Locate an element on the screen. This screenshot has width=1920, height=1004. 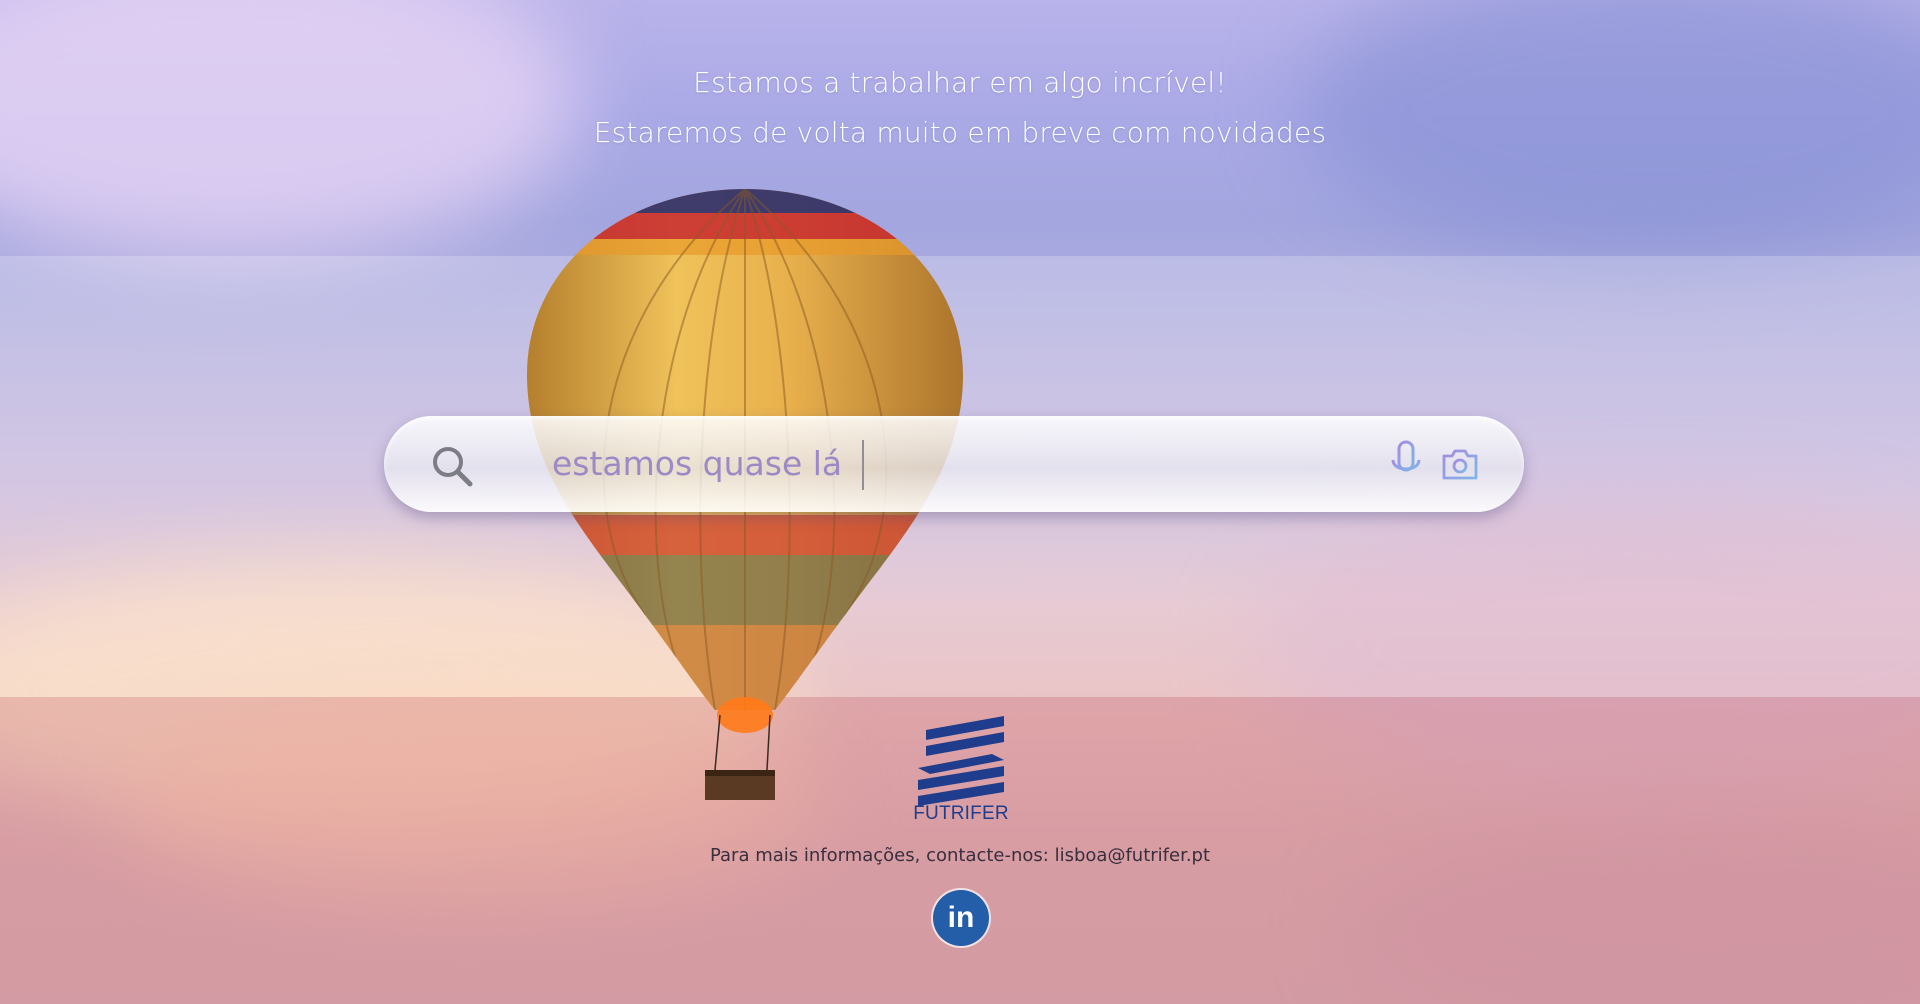
microphone-icon is located at coordinates (1406, 464).